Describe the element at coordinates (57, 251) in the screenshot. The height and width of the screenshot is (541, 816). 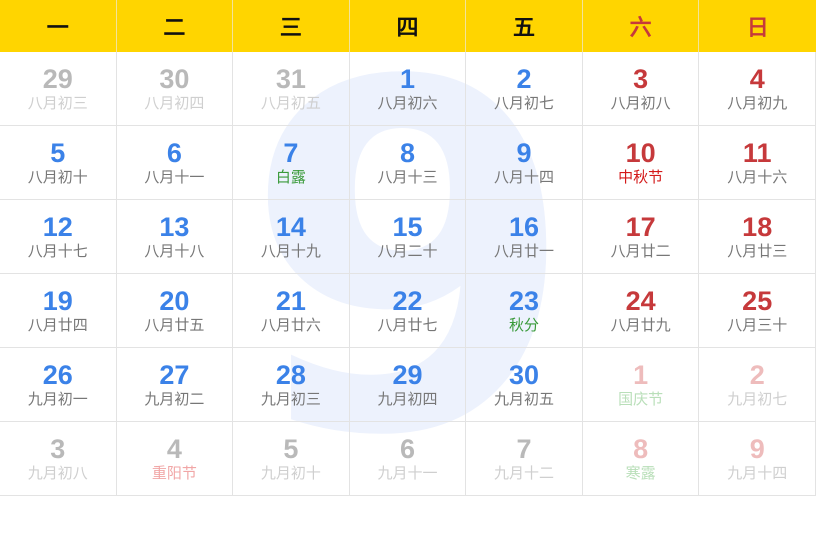
I see `lunar-date: 八月十七` at that location.